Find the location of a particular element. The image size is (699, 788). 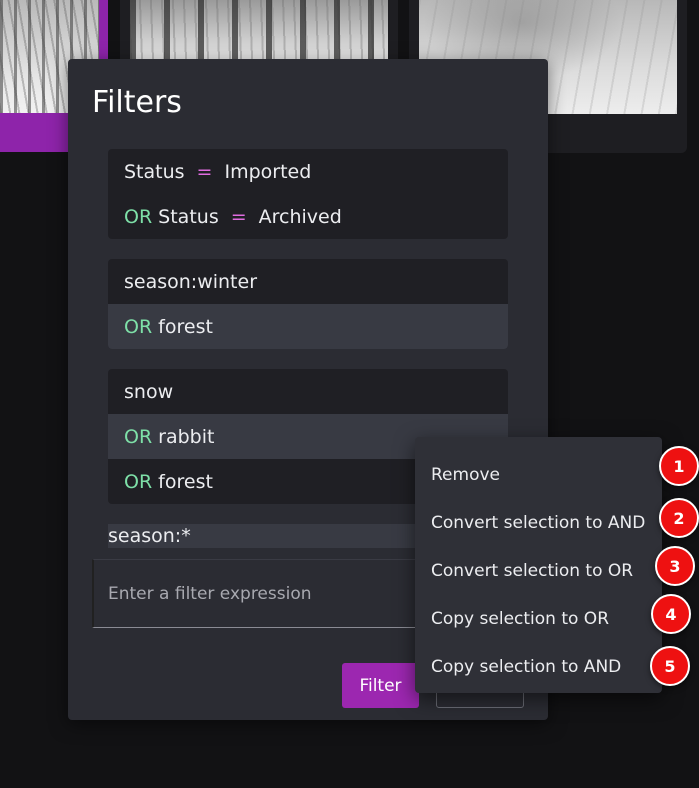

menu-item-convert-to-and: Convert selection to AND is located at coordinates (538, 523).